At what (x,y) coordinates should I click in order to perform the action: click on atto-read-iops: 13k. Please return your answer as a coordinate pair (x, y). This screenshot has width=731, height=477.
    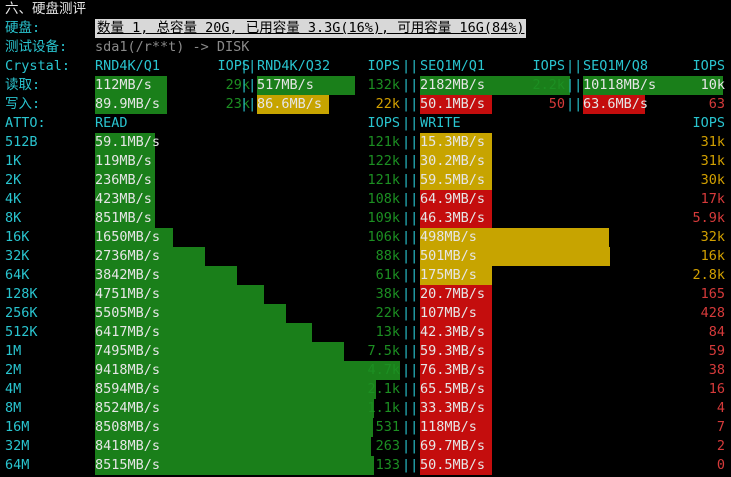
    Looking at the image, I should click on (387, 332).